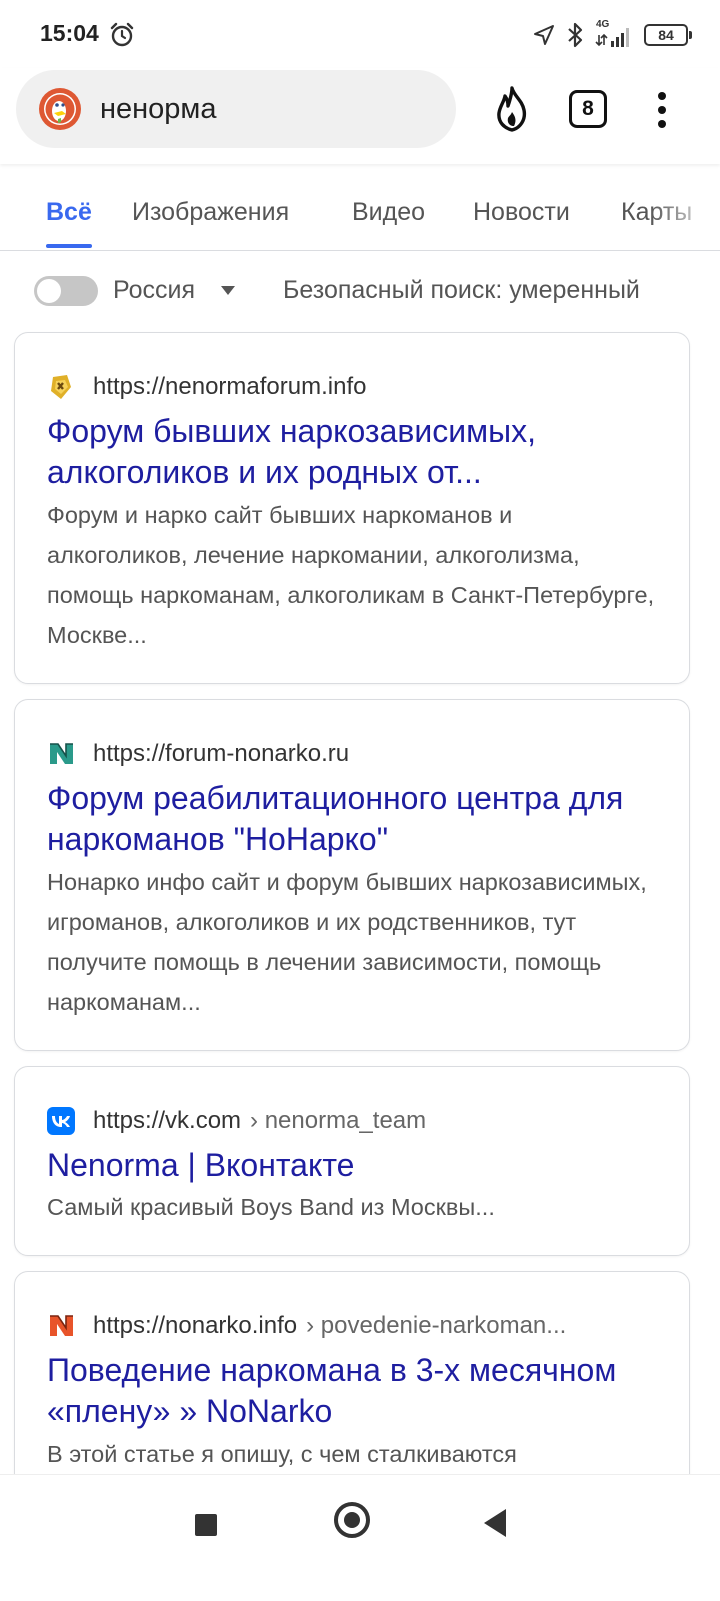 The height and width of the screenshot is (1601, 720). What do you see at coordinates (230, 386) in the screenshot?
I see `result-domain: https://nenormaforum.info` at bounding box center [230, 386].